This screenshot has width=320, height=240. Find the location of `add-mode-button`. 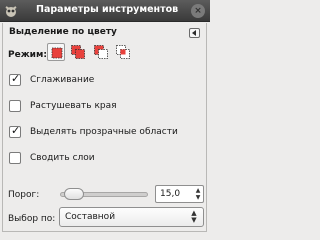

add-mode-button is located at coordinates (78, 52).